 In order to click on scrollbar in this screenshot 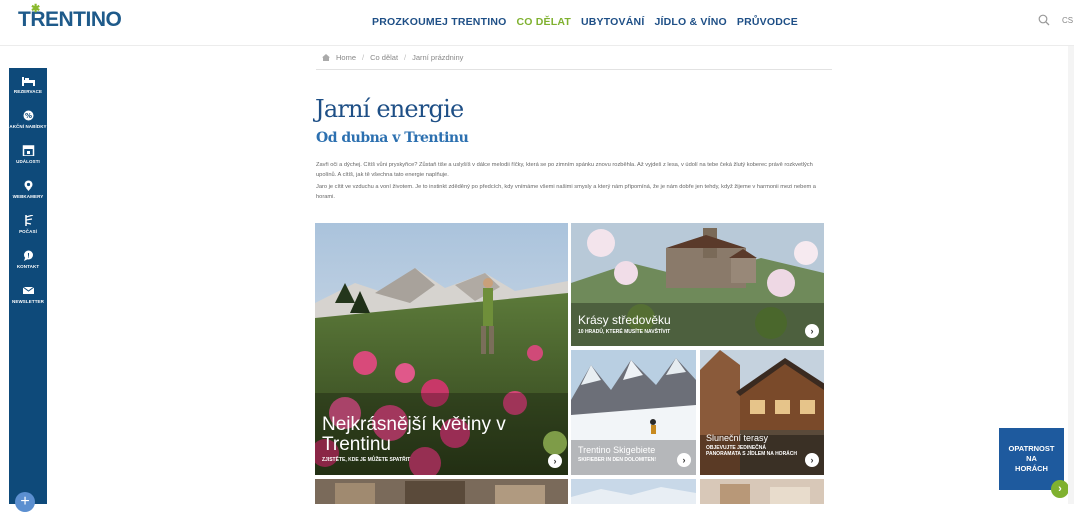, I will do `click(1071, 275)`.